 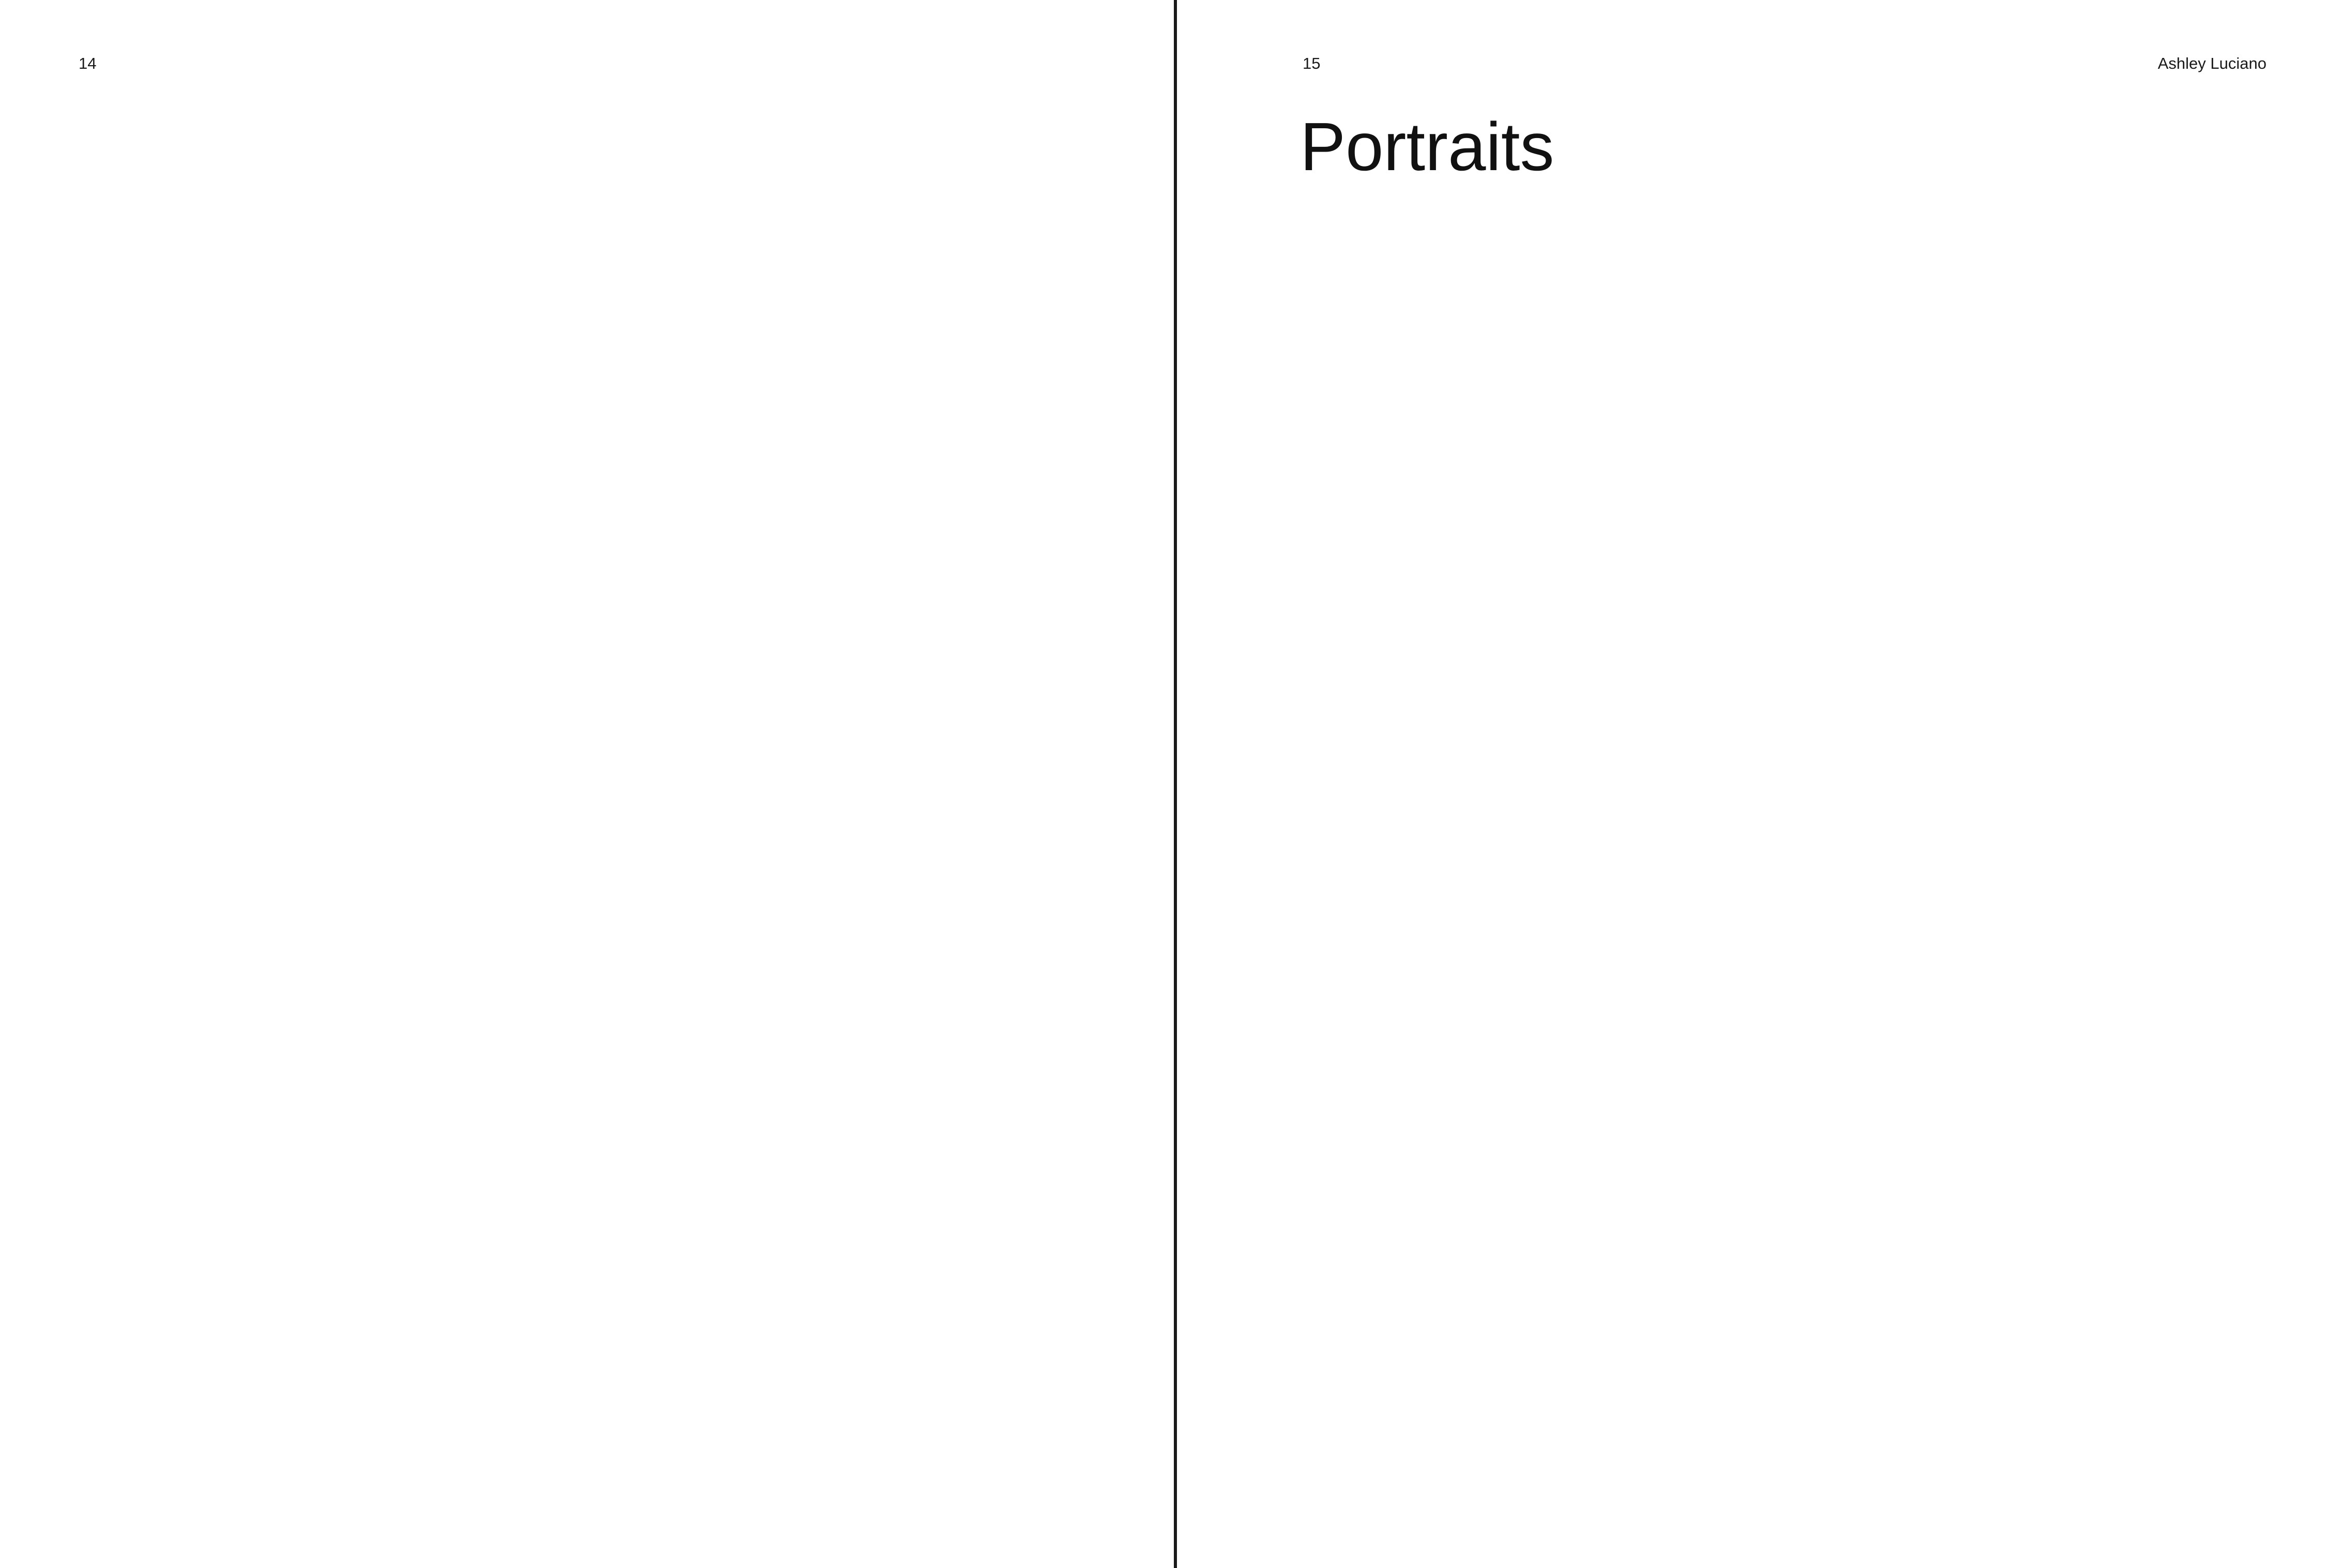 I want to click on left-page-number: 14, so click(x=88, y=63).